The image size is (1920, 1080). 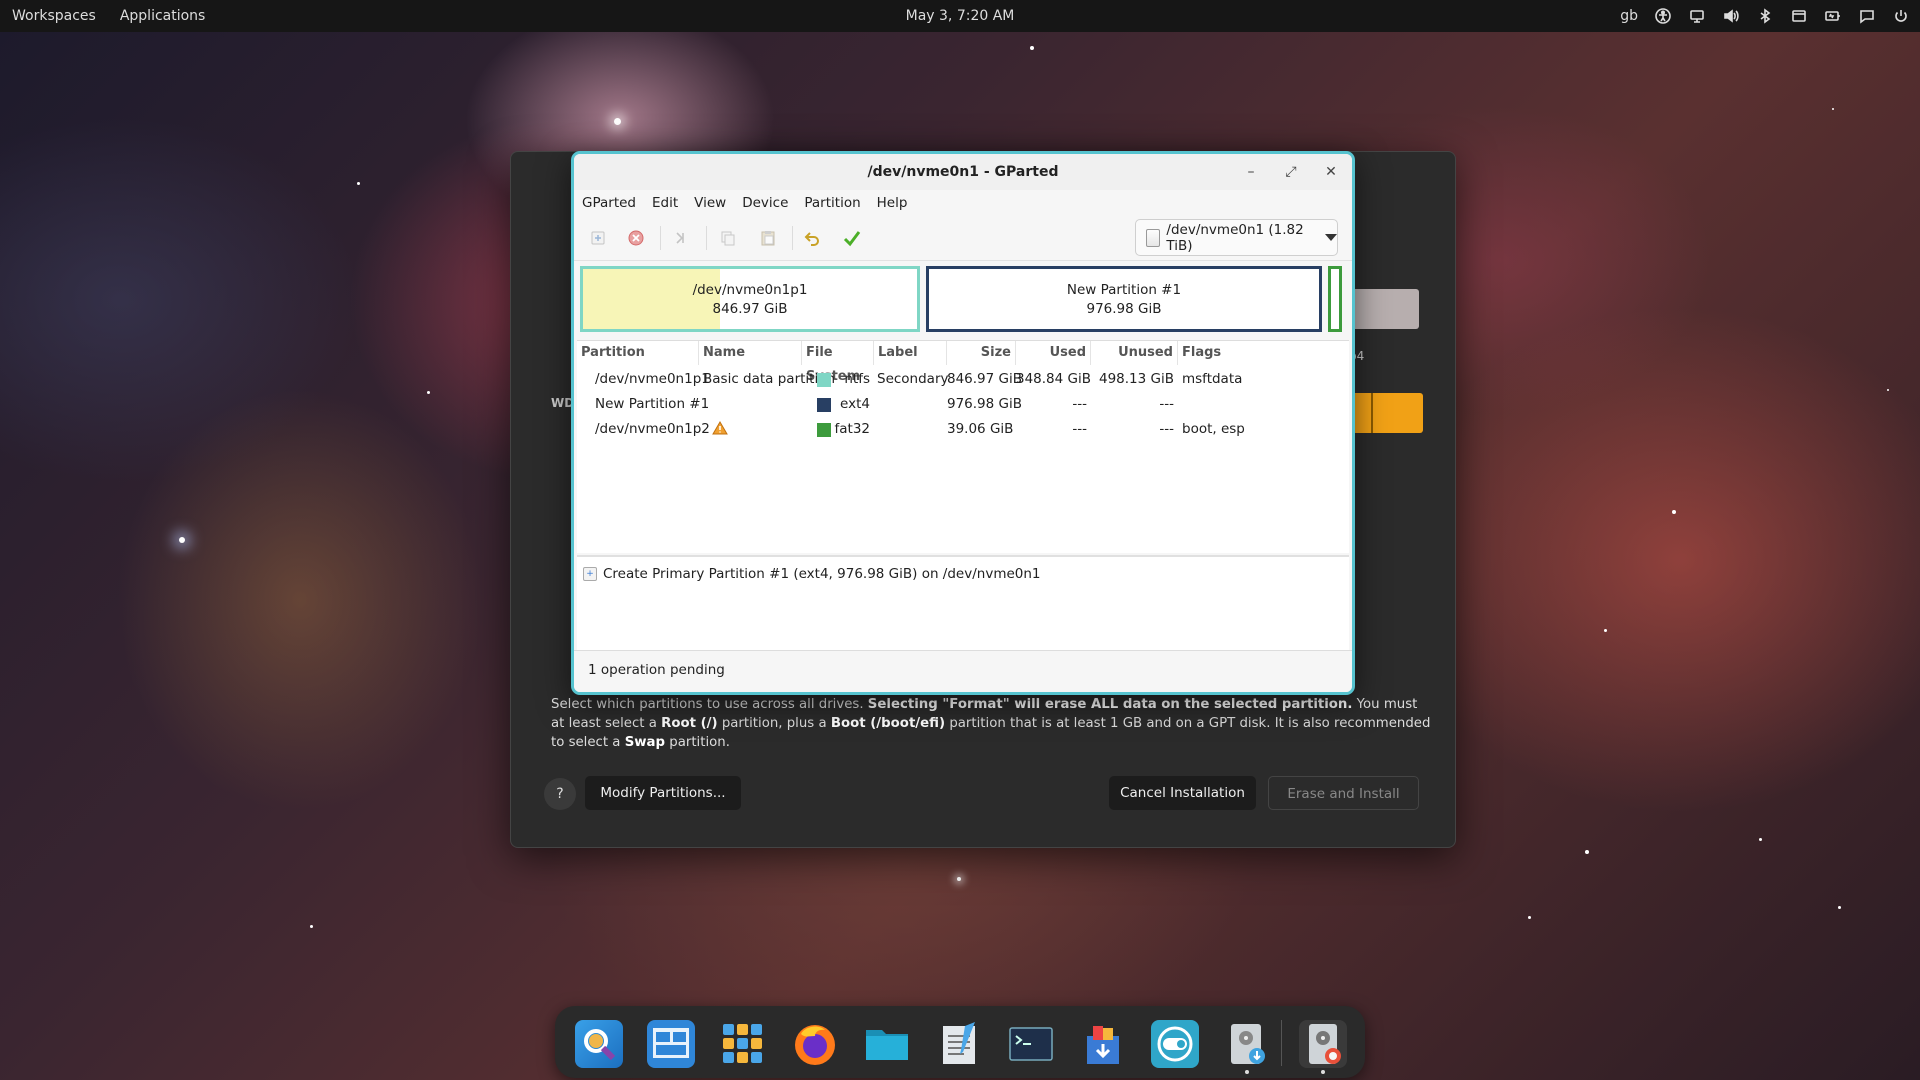 What do you see at coordinates (1663, 16) in the screenshot?
I see `accessibility-icon` at bounding box center [1663, 16].